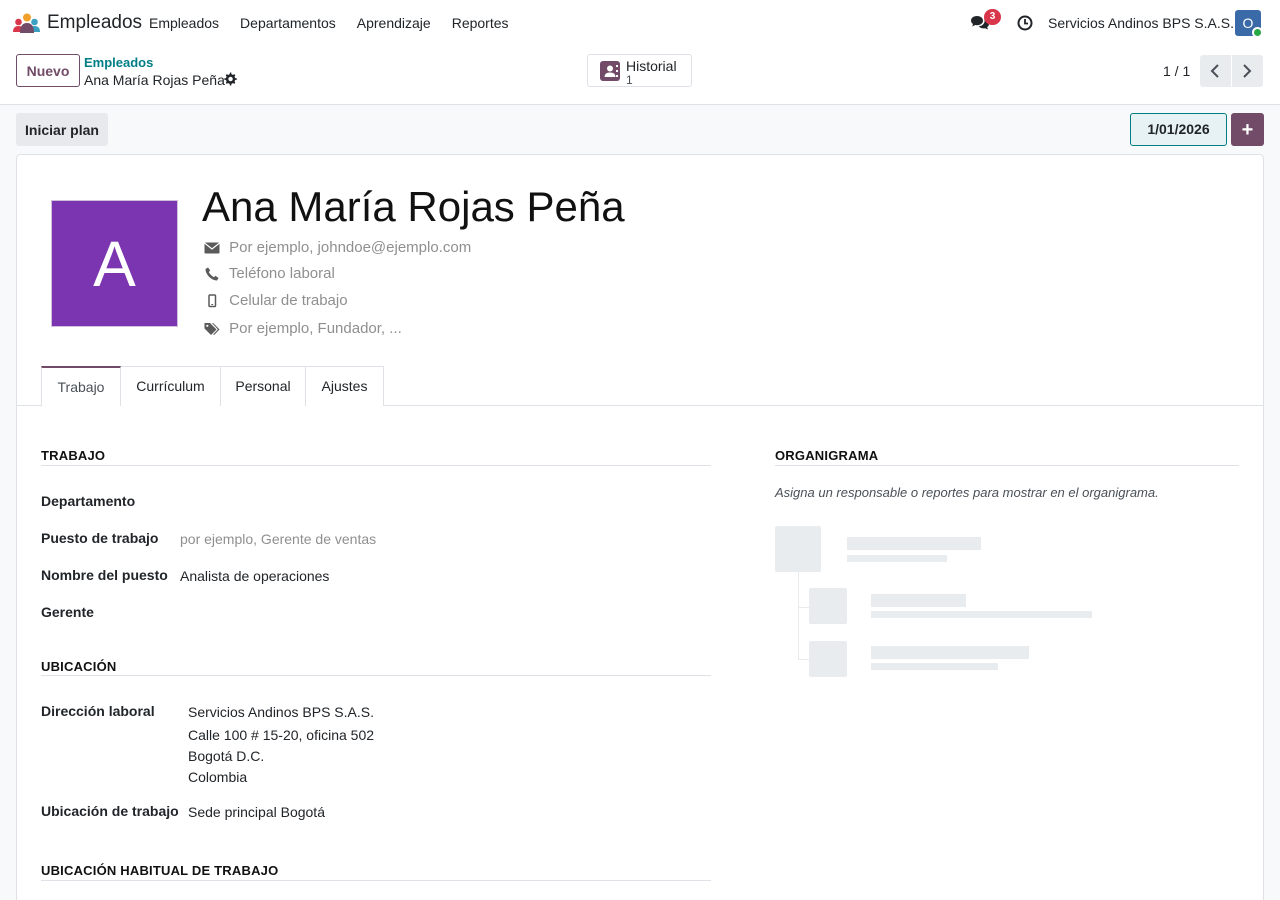 The image size is (1280, 900). Describe the element at coordinates (73, 455) in the screenshot. I see `work-section-title: TRABAJO` at that location.